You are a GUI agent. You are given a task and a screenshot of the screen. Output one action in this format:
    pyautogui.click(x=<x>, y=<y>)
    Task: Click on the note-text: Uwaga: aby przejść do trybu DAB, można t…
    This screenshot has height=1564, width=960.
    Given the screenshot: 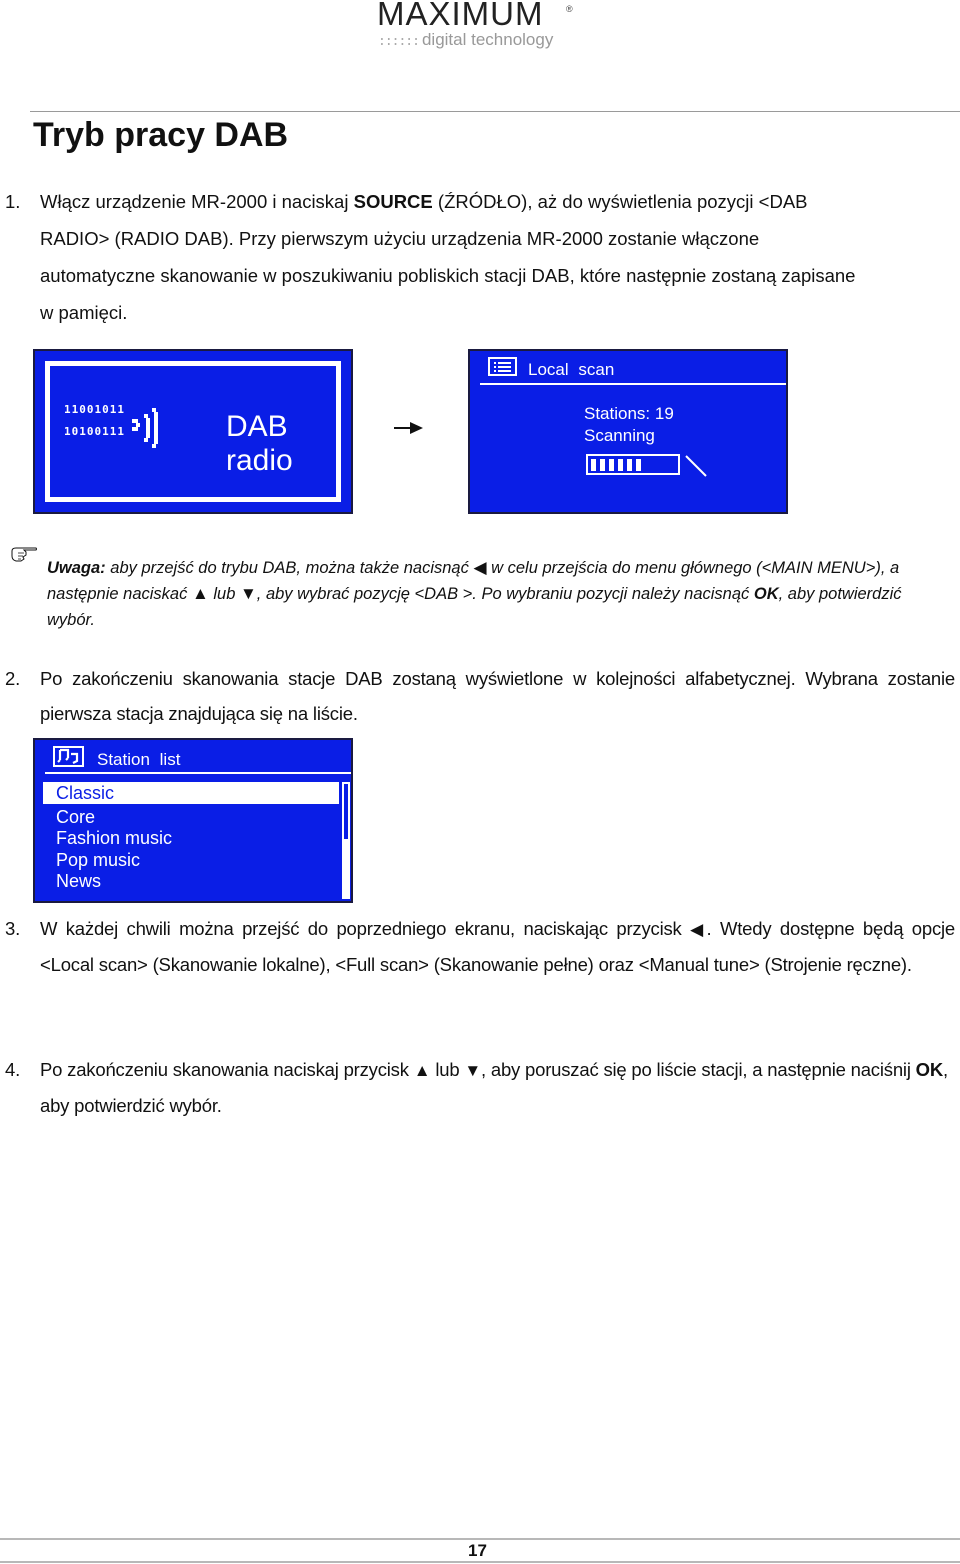 What is the action you would take?
    pyautogui.click(x=474, y=593)
    